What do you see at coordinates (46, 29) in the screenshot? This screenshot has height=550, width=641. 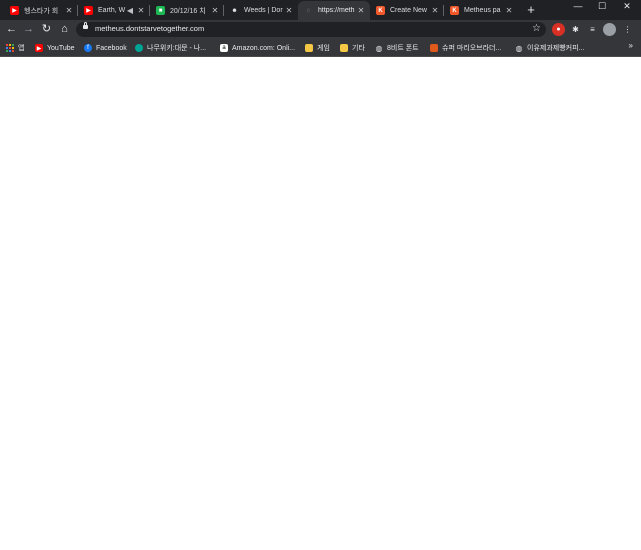 I see `reload-button: ↻` at bounding box center [46, 29].